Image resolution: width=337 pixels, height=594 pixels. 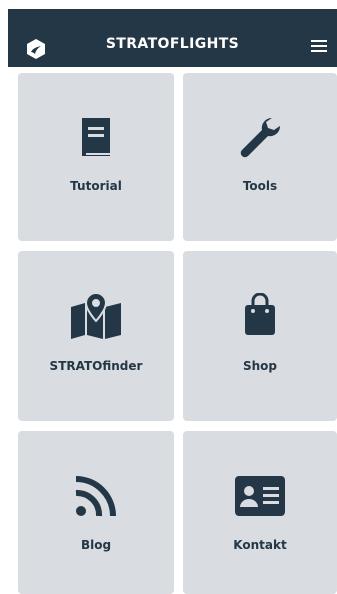 I want to click on tile-stratofinder: STRATOfinder, so click(x=96, y=336).